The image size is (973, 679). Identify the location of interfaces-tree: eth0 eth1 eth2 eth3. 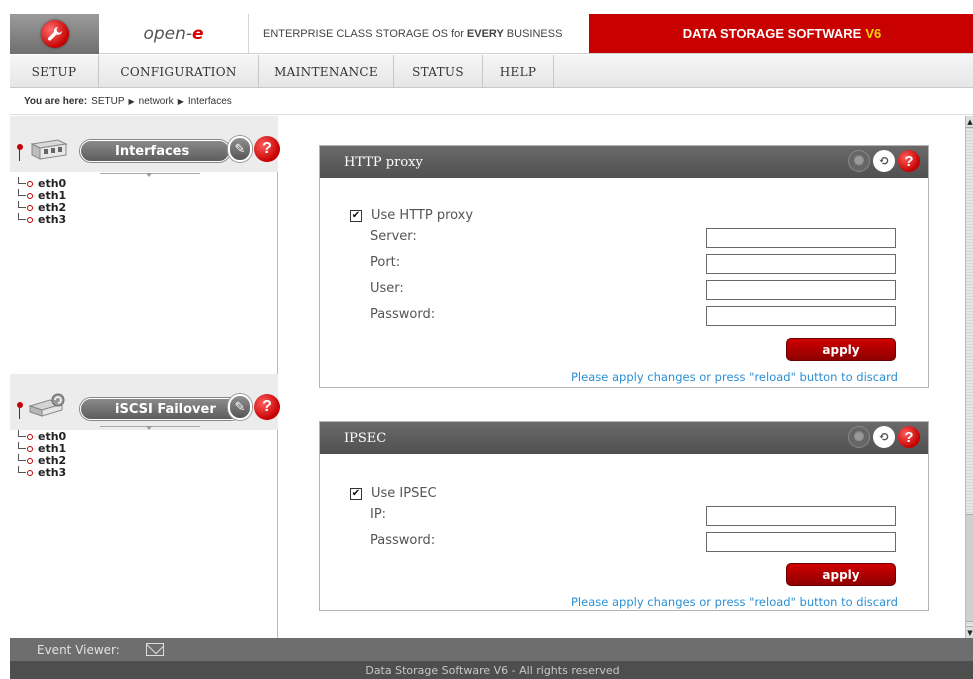
(143, 201).